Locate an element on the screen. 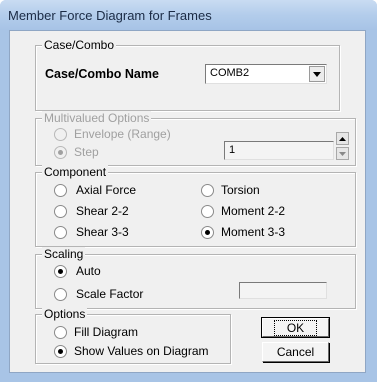  fill-diagram-label: Fill Diagram is located at coordinates (106, 332).